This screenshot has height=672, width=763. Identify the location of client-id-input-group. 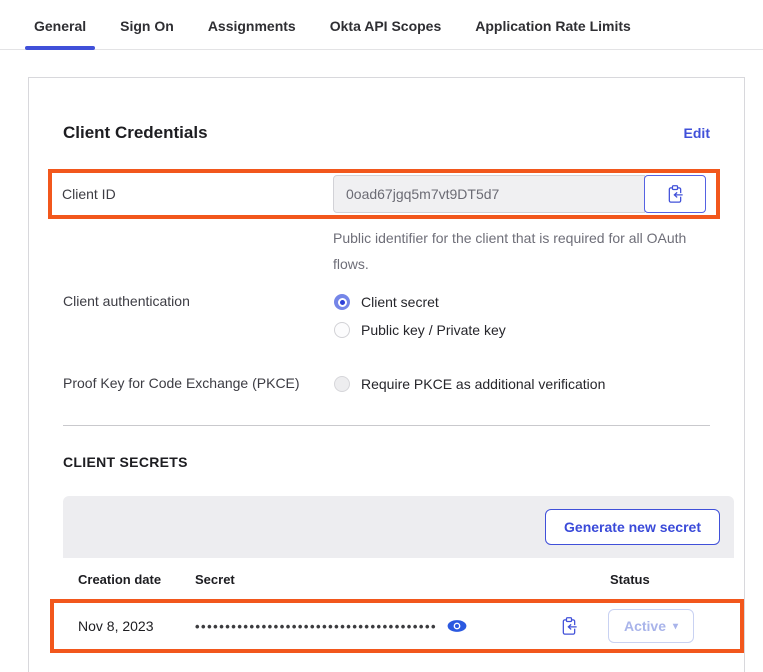
(519, 194).